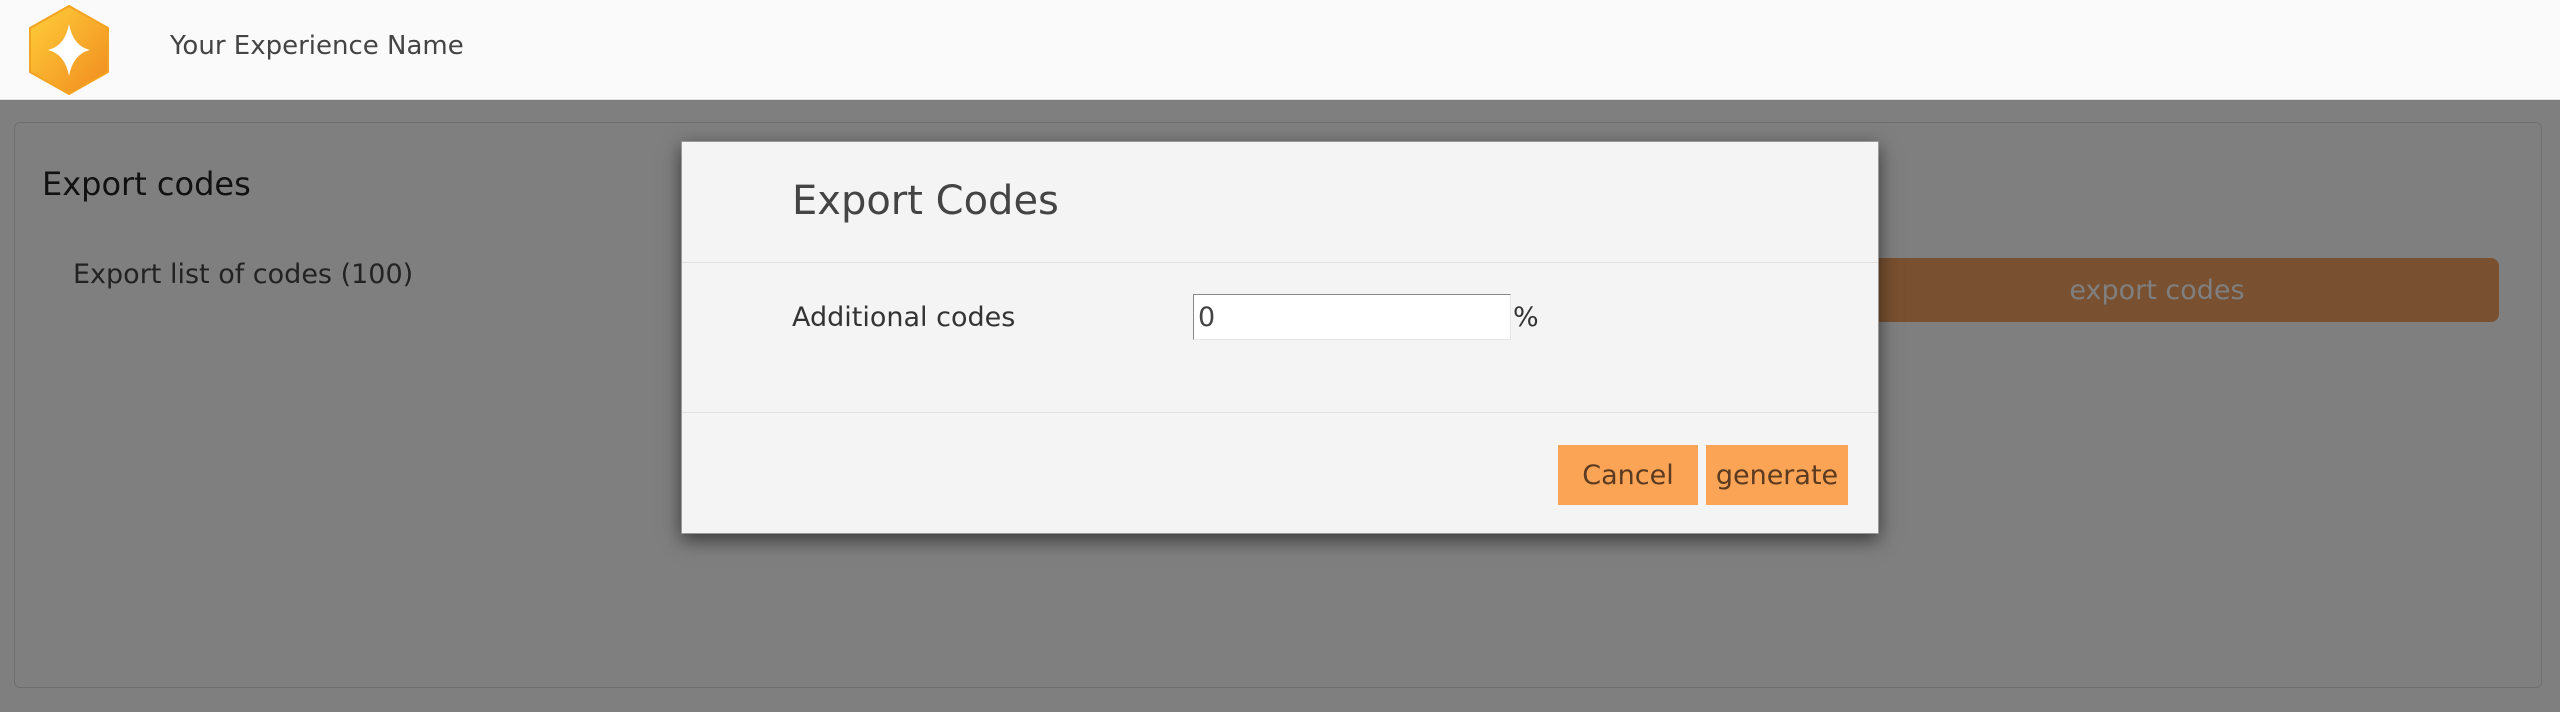  I want to click on percent-unit: %, so click(1526, 317).